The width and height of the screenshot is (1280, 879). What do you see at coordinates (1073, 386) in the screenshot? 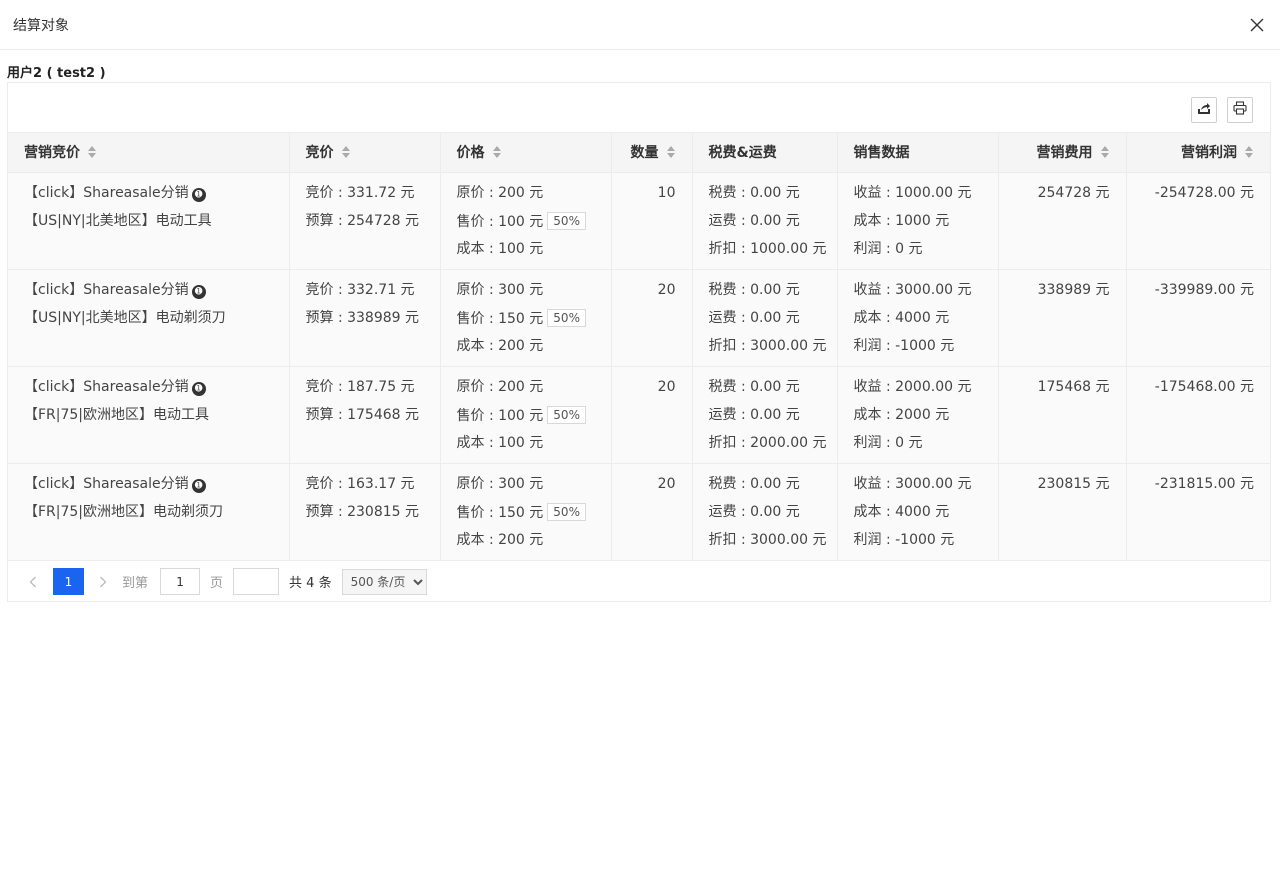
I see `marketing-cost-value: 175468 元` at bounding box center [1073, 386].